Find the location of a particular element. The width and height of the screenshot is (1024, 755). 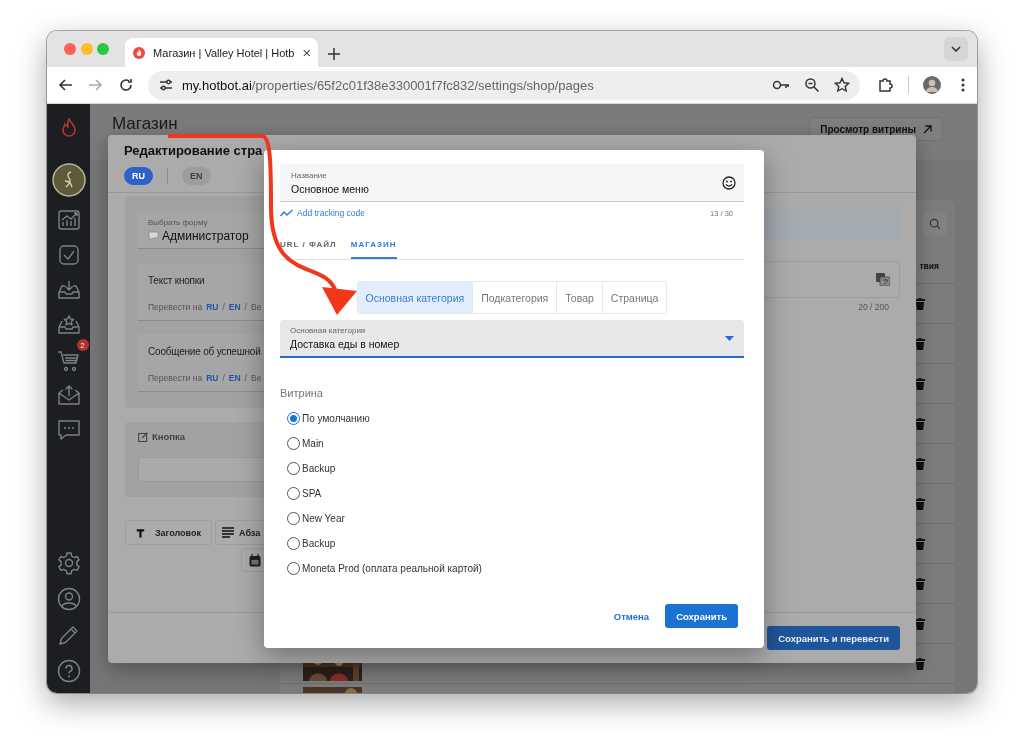

save-translate-button: Сохранить и перевести is located at coordinates (833, 638).